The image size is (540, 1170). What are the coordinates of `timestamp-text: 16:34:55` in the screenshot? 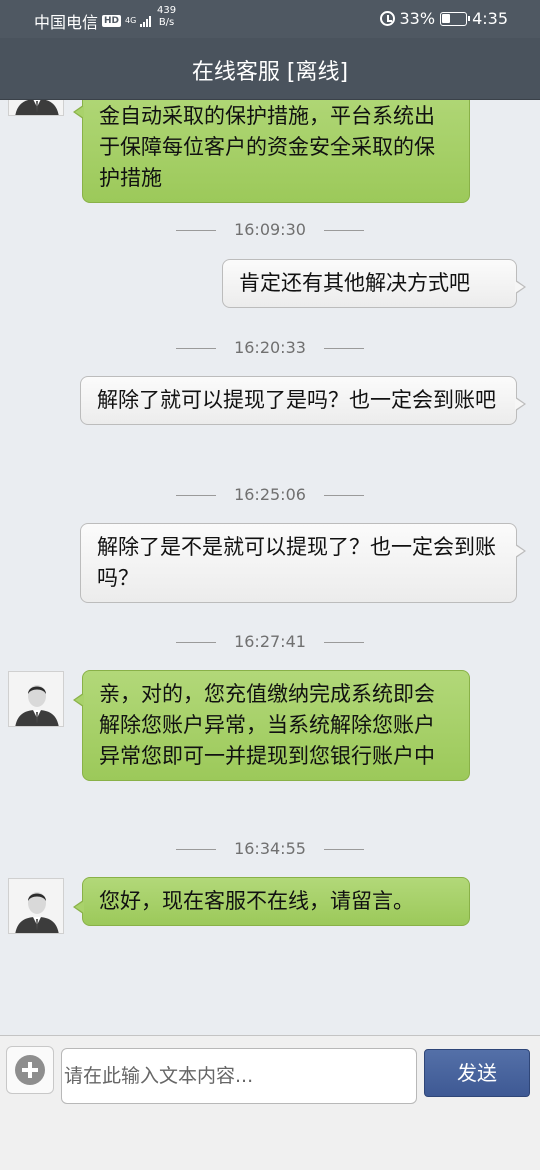 It's located at (270, 848).